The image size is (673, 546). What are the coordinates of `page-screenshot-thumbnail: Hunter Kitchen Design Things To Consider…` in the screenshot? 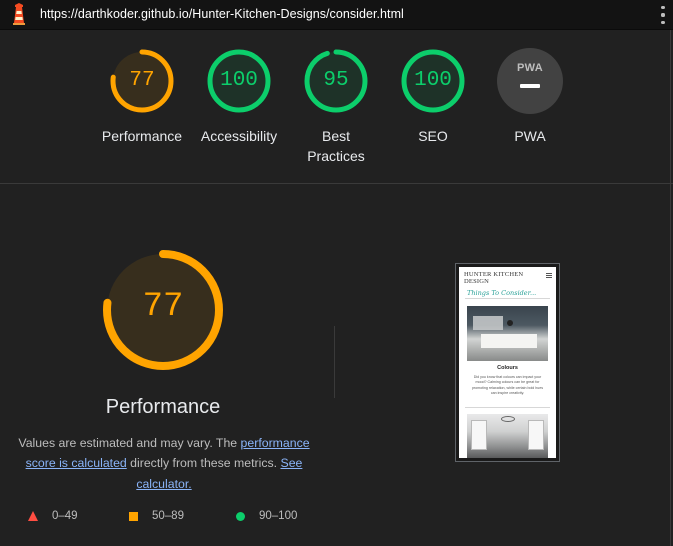 It's located at (507, 362).